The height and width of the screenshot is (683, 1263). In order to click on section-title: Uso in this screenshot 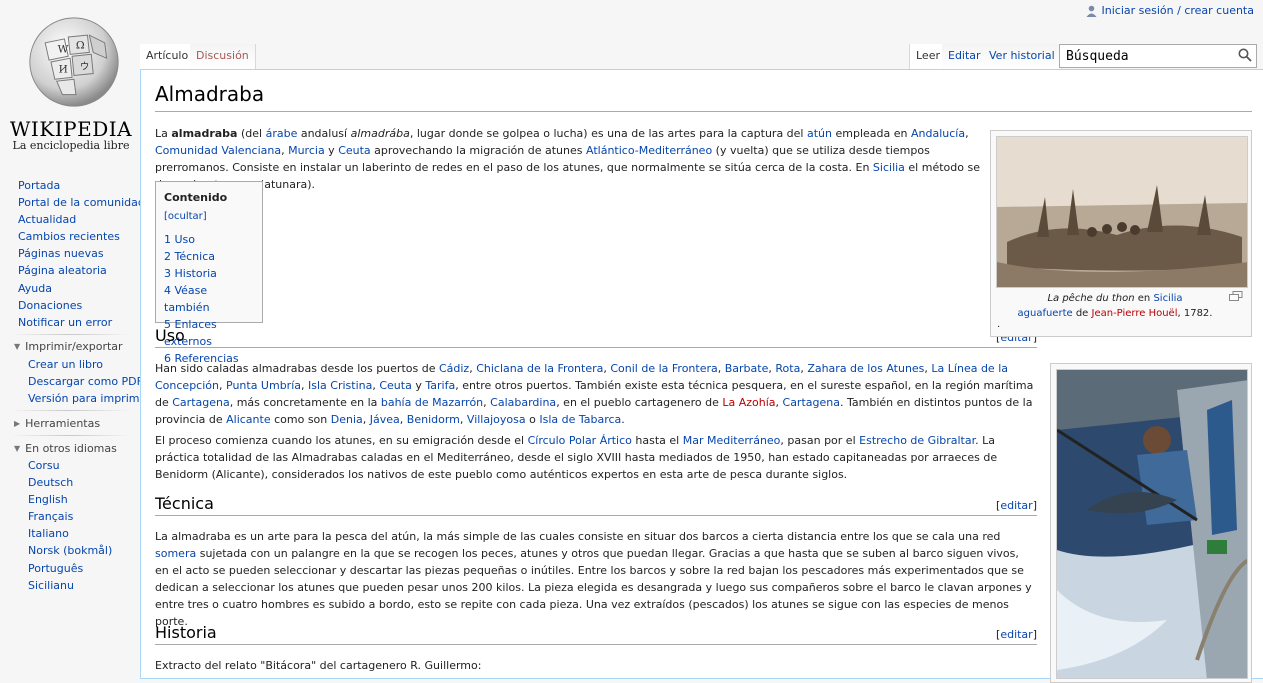, I will do `click(170, 335)`.